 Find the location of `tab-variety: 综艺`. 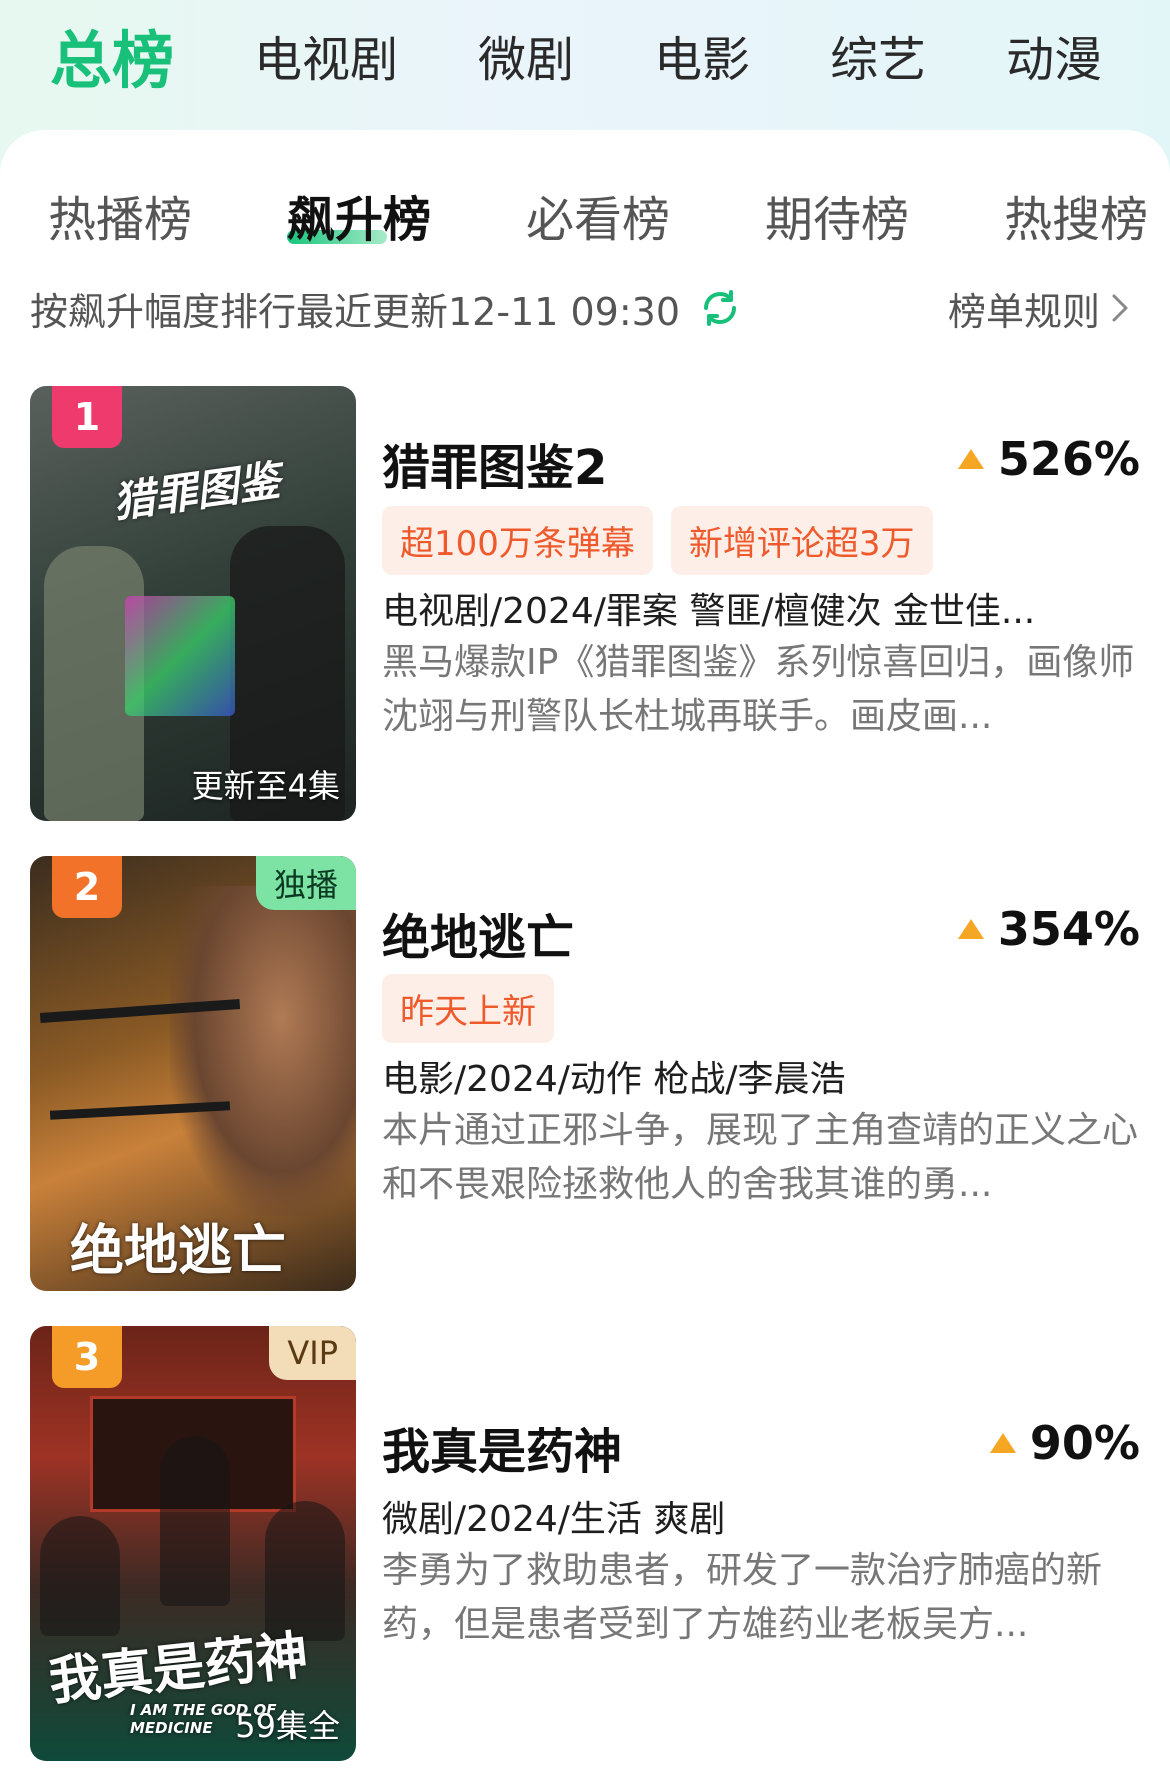

tab-variety: 综艺 is located at coordinates (878, 55).